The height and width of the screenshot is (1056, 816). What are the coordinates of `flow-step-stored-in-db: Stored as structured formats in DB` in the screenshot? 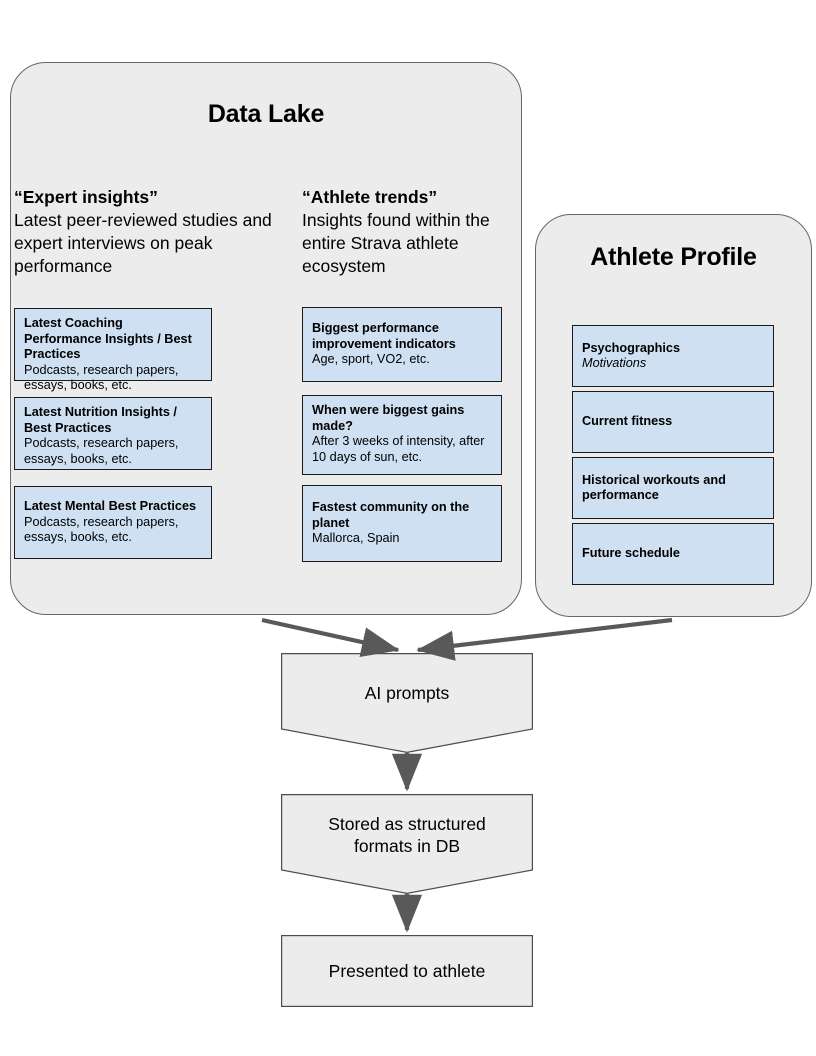 It's located at (407, 844).